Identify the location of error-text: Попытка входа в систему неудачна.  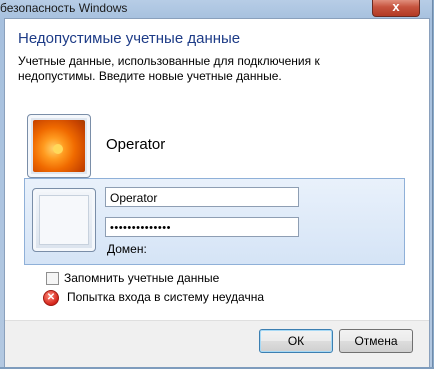
(165, 297).